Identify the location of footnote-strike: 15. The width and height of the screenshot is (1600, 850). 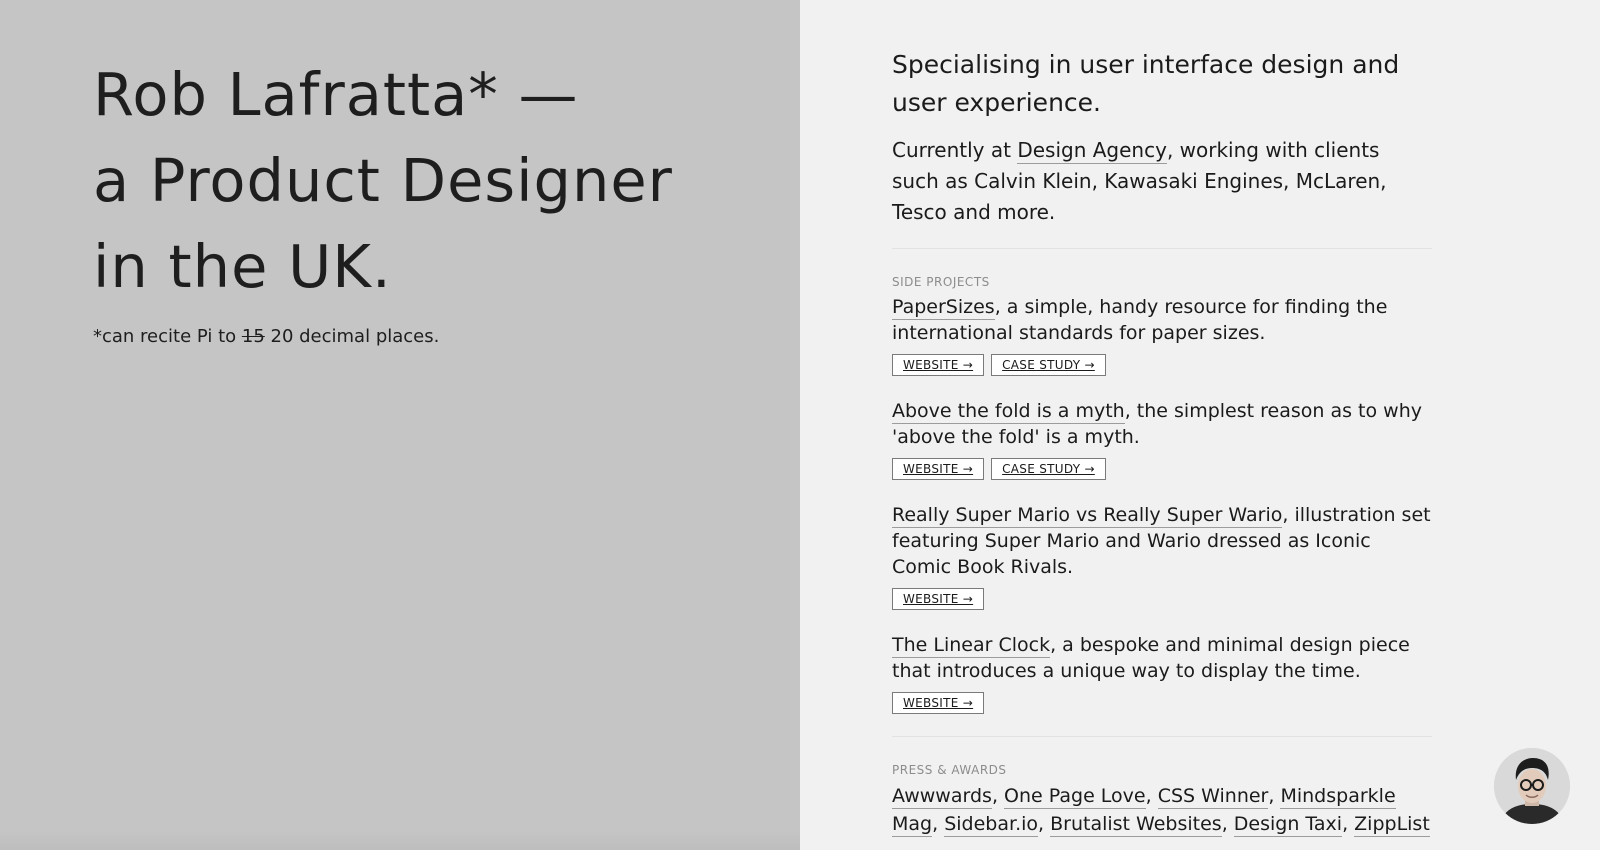
(253, 336).